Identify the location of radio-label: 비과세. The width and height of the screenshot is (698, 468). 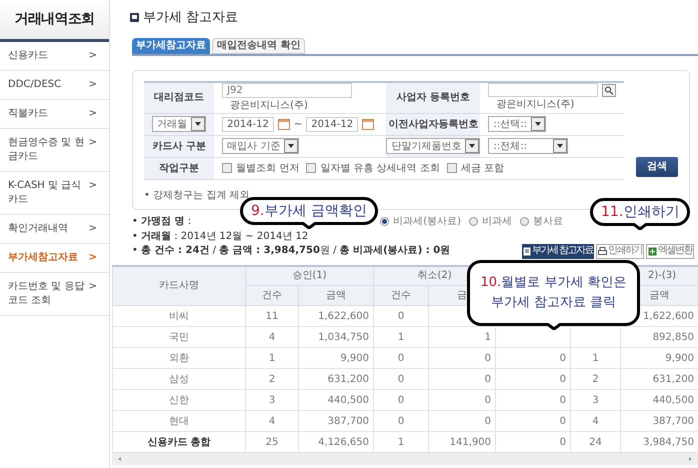
(497, 222).